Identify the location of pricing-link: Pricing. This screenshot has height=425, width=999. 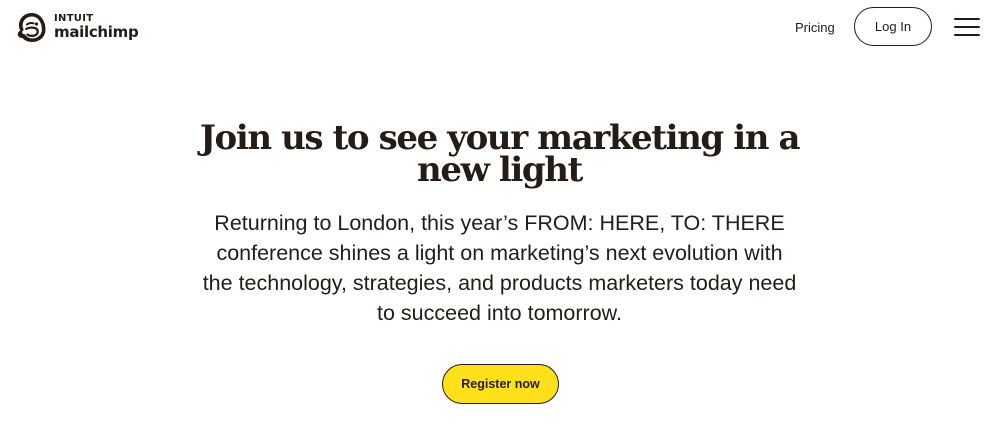
(815, 28).